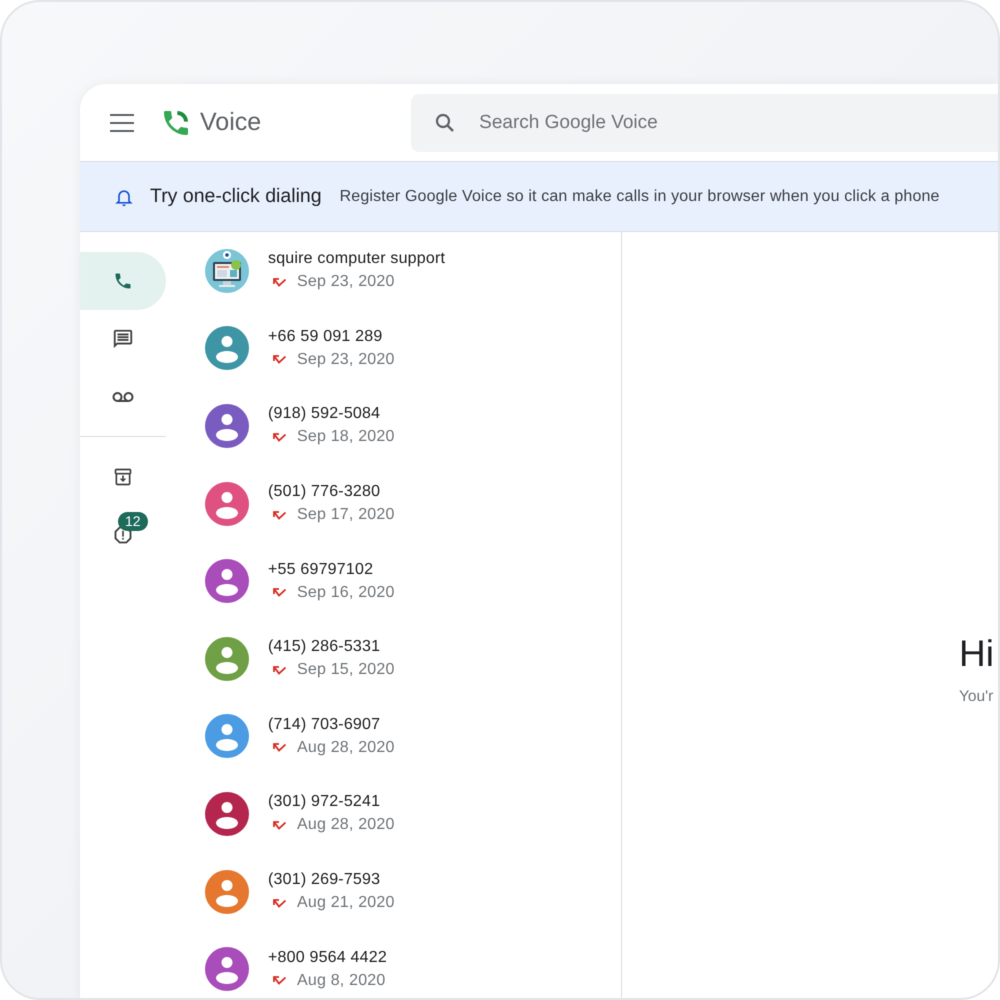 Image resolution: width=1000 pixels, height=1000 pixels. I want to click on archive-icon, so click(123, 477).